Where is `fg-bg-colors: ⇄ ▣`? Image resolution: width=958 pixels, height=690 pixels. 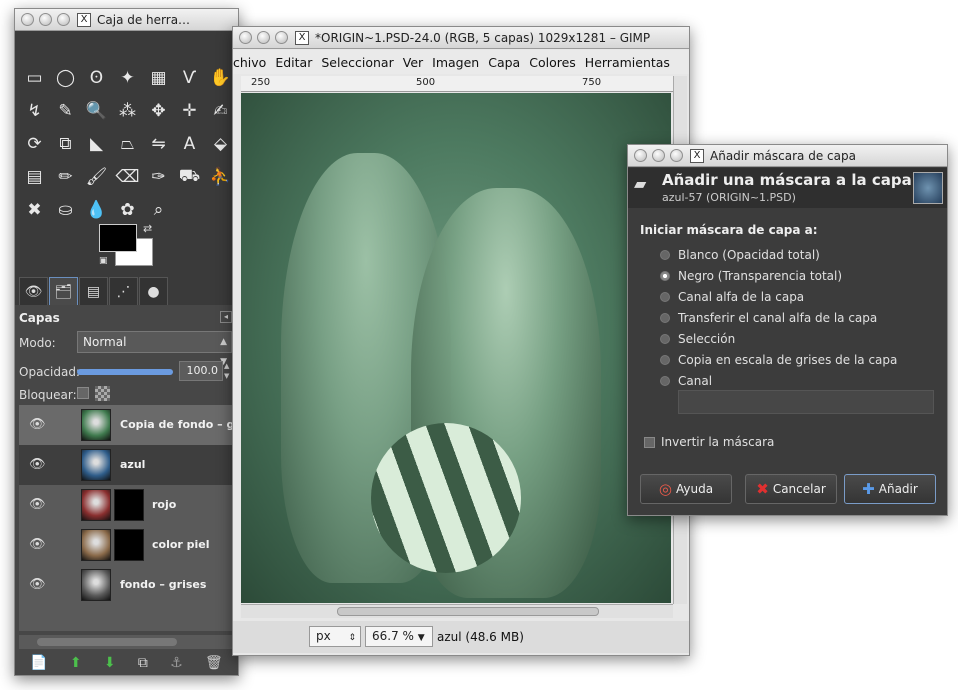 fg-bg-colors: ⇄ ▣ is located at coordinates (134, 248).